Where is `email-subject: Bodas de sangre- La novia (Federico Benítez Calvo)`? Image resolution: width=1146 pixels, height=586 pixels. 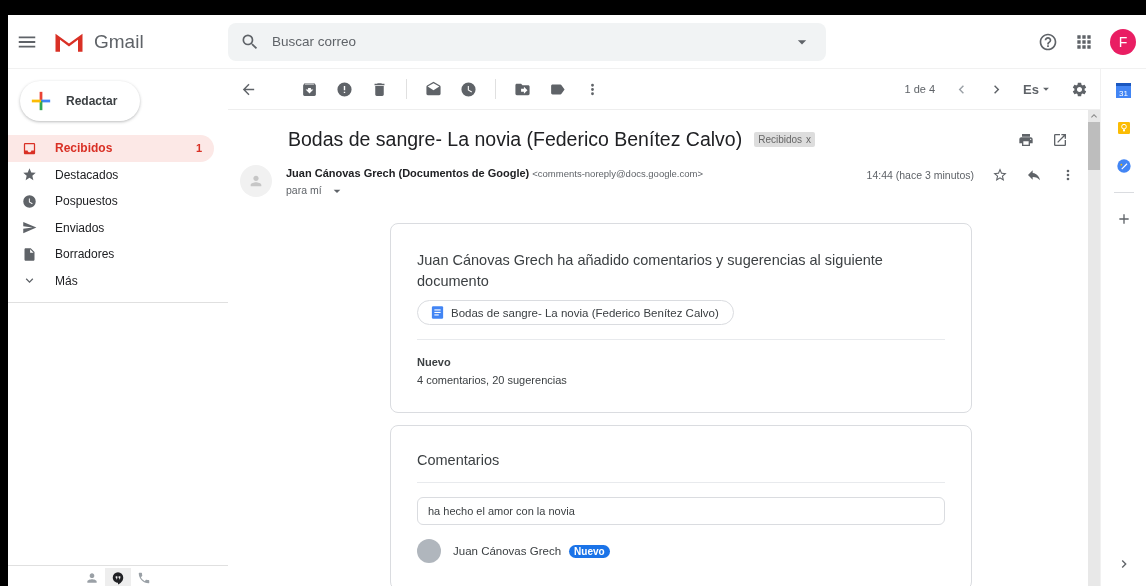
email-subject: Bodas de sangre- La novia (Federico Benítez Calvo) is located at coordinates (515, 139).